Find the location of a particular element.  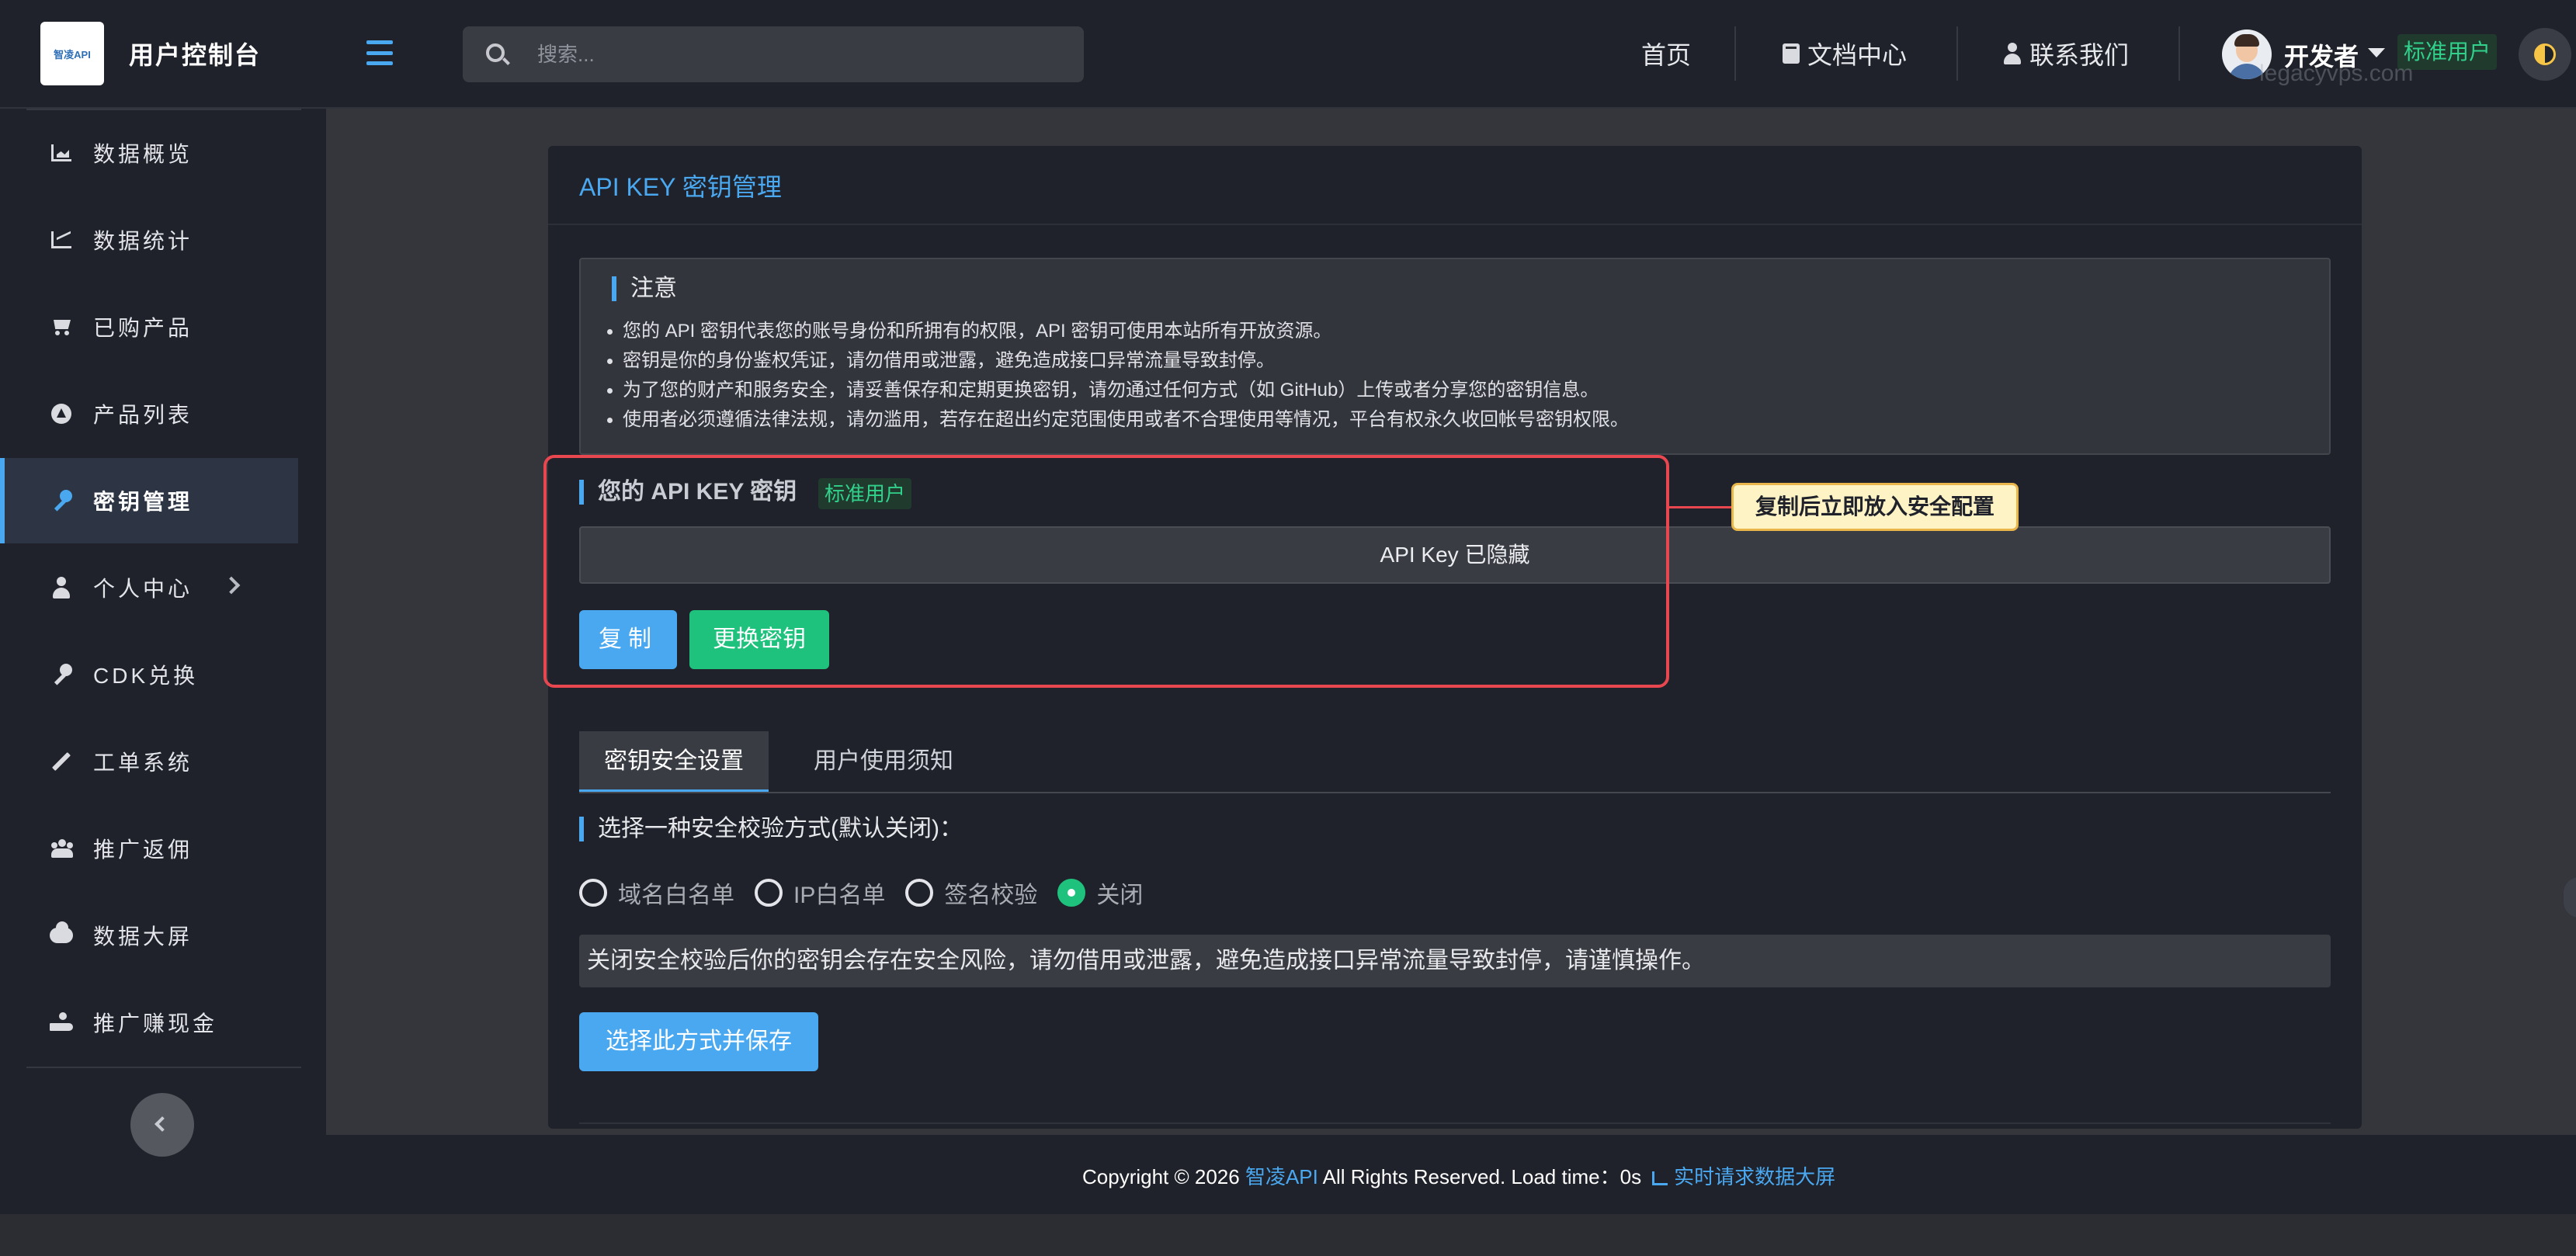

sidebar-item-purchased: 已购产品 is located at coordinates (149, 327).